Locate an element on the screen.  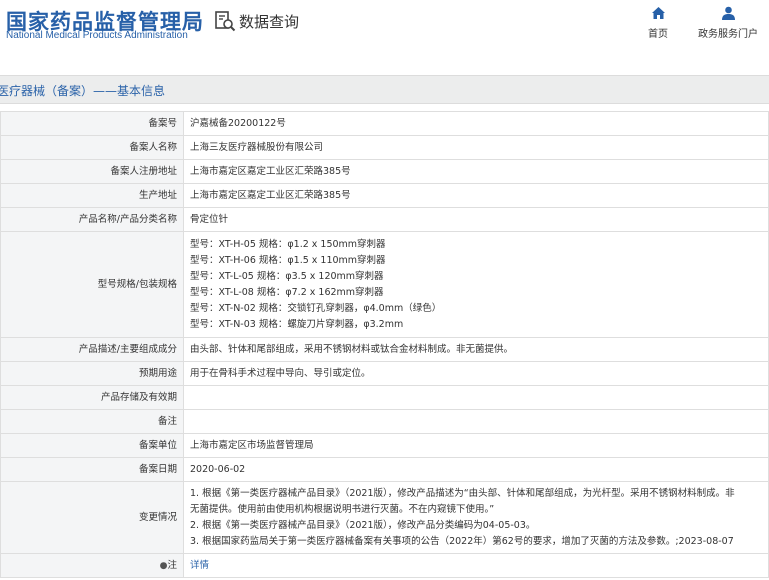
field-label: 生产地址 is located at coordinates (92, 195).